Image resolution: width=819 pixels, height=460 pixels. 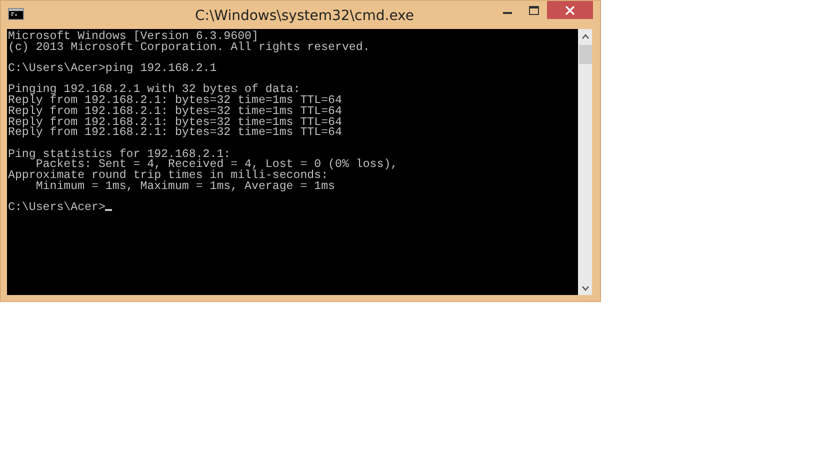 I want to click on scroll-thumb, so click(x=585, y=54).